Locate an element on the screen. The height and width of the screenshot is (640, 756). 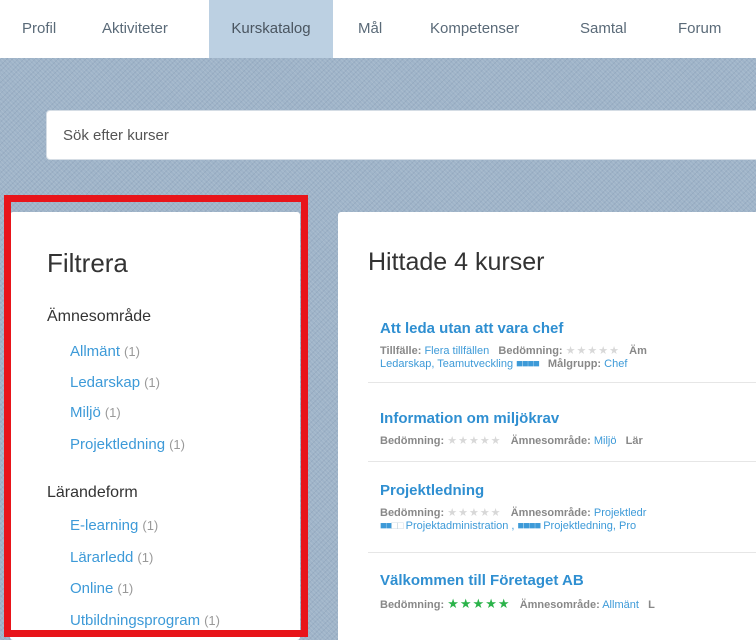
course-meta: Bedömning: ★★★★★ Ämnesområde: Miljö Lär is located at coordinates (511, 440).